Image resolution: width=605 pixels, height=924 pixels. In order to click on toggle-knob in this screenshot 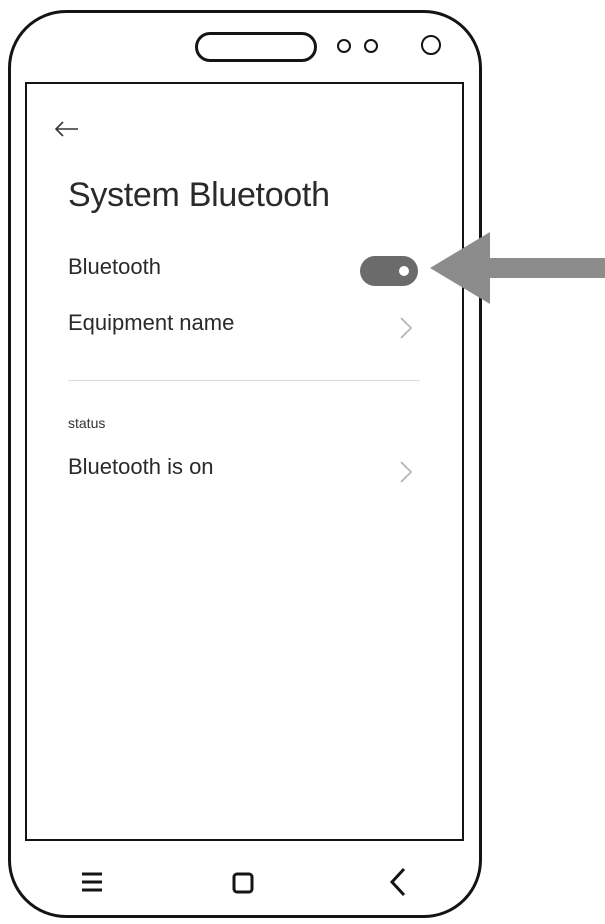, I will do `click(404, 271)`.